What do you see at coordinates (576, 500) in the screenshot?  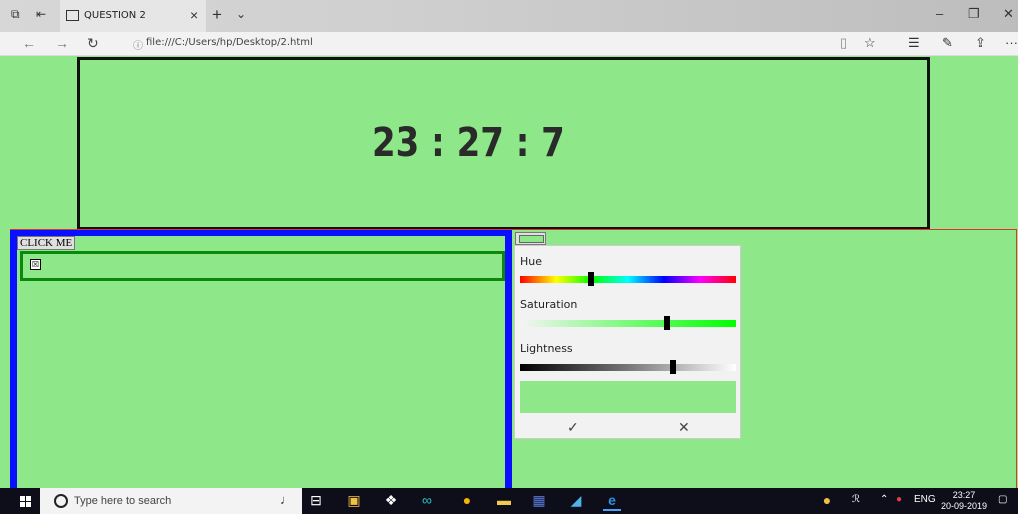 I see `notepad-icon: ◢` at bounding box center [576, 500].